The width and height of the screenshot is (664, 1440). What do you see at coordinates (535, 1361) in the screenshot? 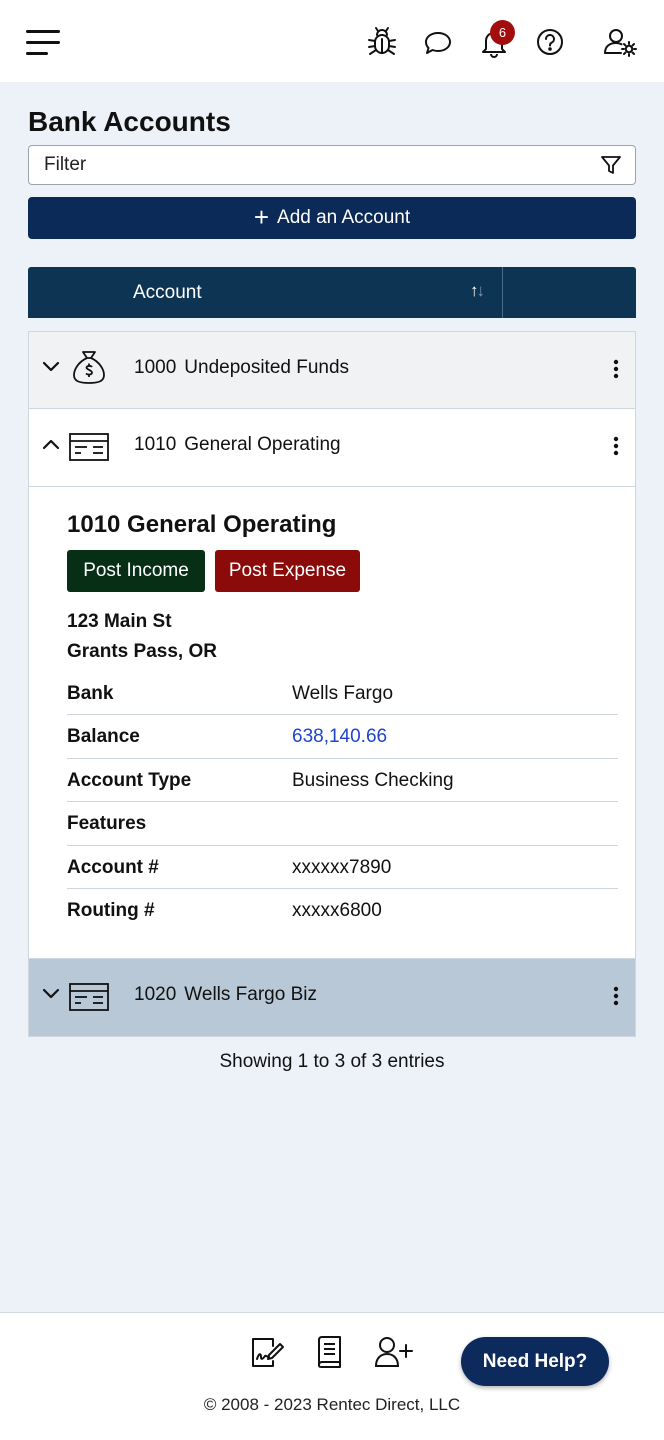
I see `need-help-button: Need Help?` at bounding box center [535, 1361].